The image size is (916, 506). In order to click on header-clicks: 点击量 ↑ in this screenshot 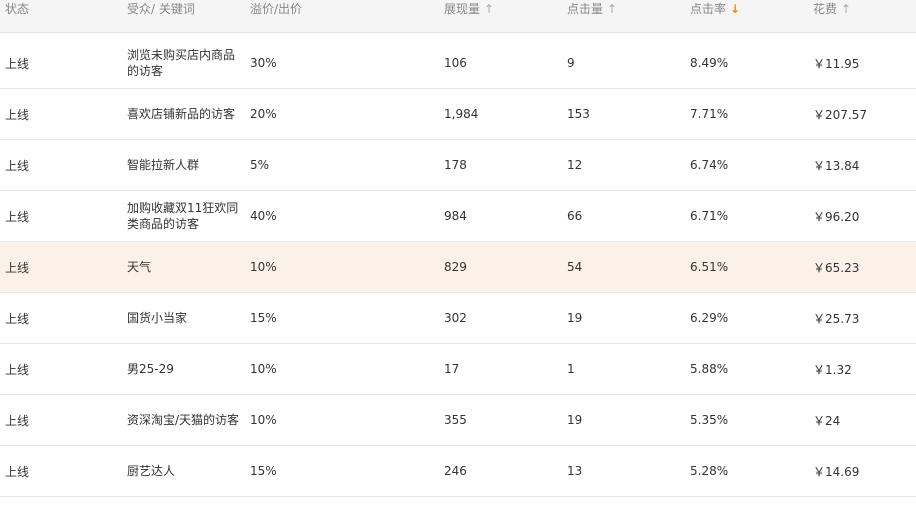, I will do `click(592, 9)`.